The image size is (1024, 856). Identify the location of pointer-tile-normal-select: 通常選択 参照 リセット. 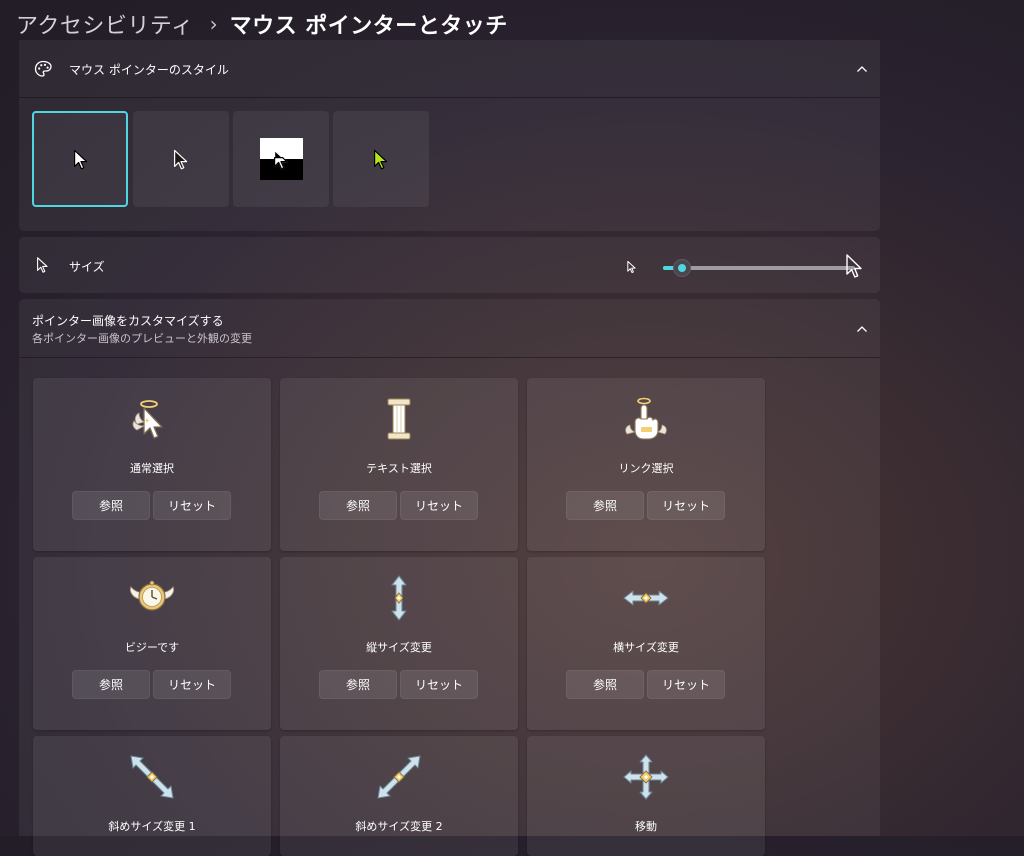
(152, 464).